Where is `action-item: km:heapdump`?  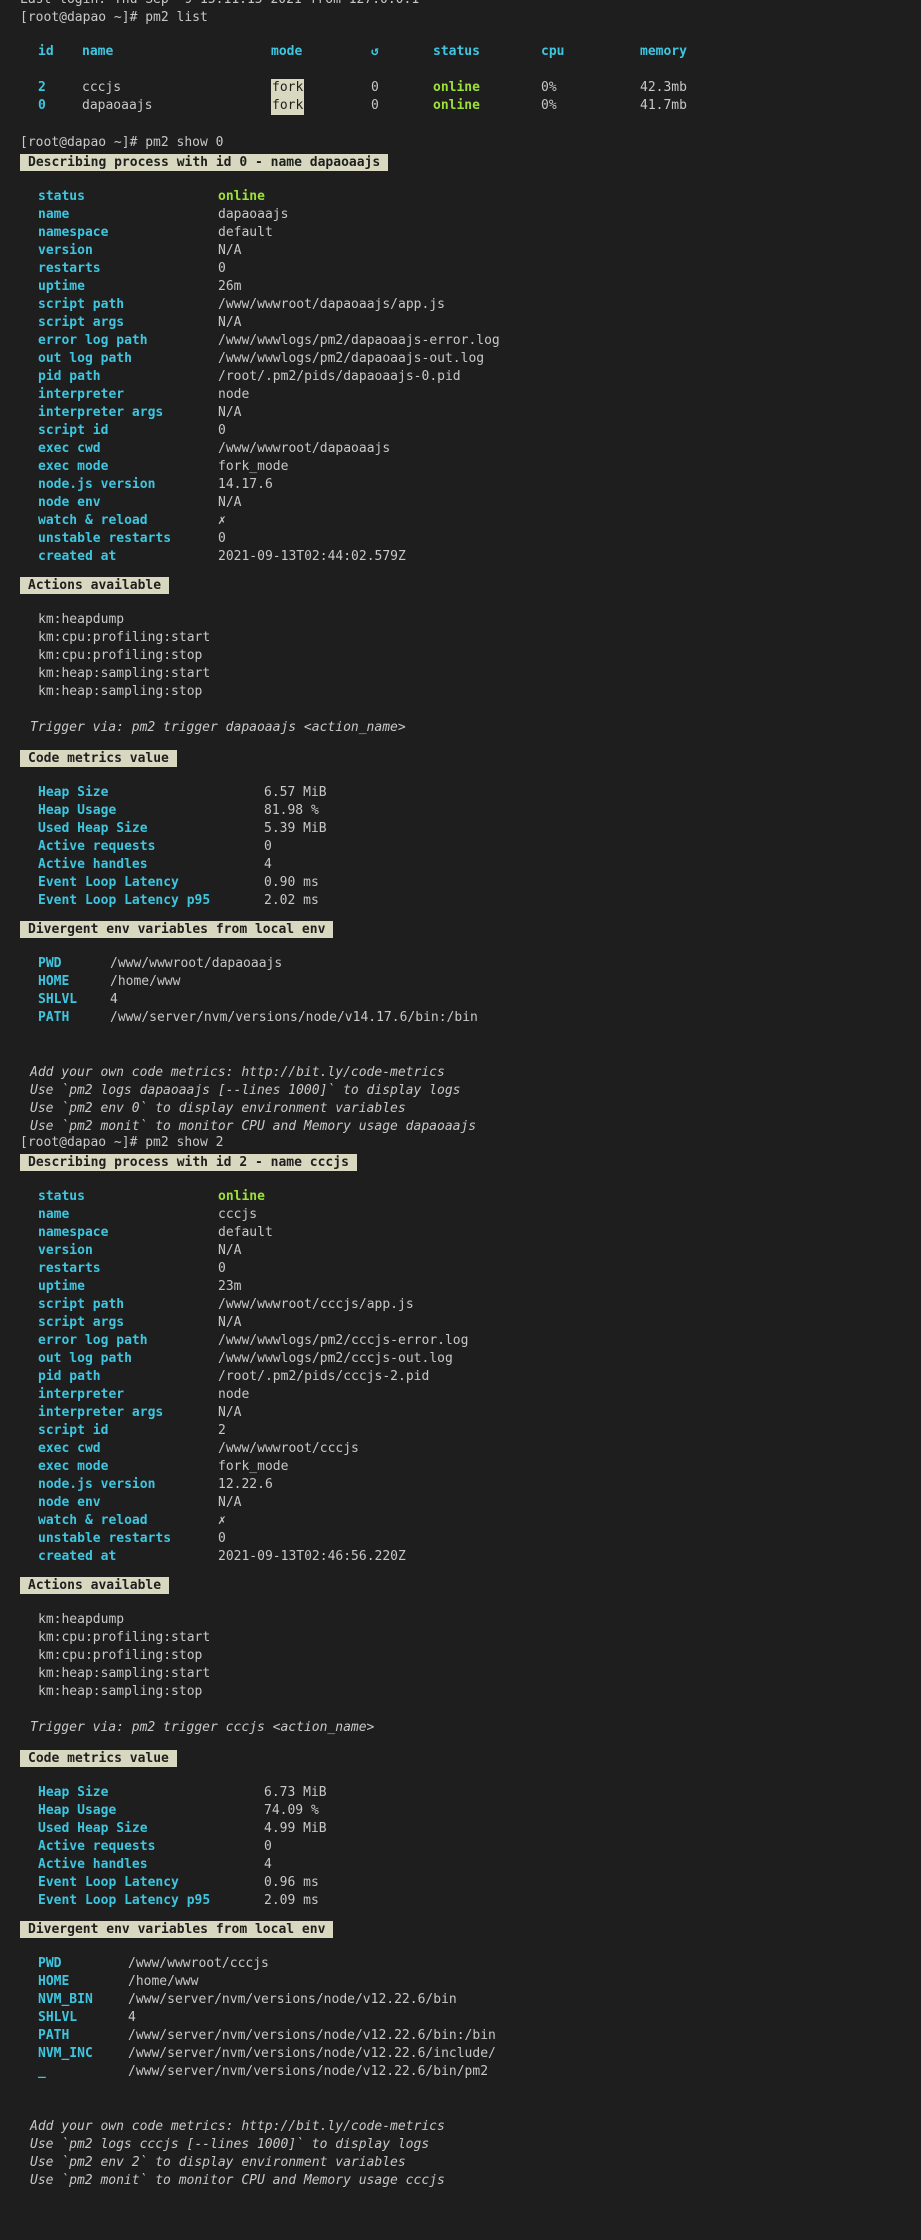 action-item: km:heapdump is located at coordinates (81, 1619).